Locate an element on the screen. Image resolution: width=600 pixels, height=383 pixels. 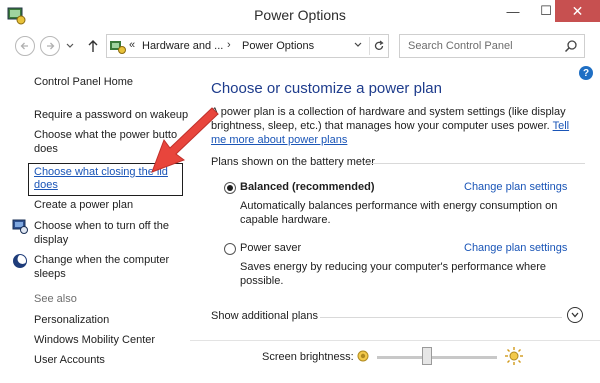
search-box is located at coordinates (492, 46).